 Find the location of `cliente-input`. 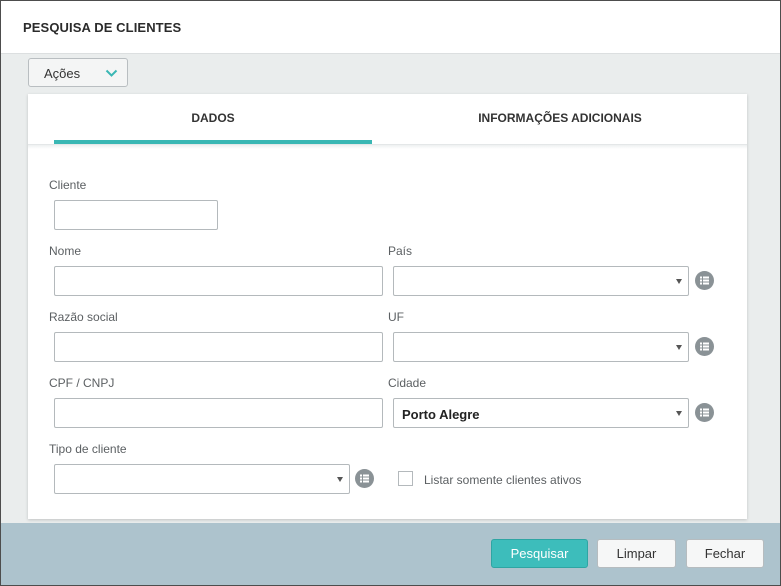

cliente-input is located at coordinates (136, 215).